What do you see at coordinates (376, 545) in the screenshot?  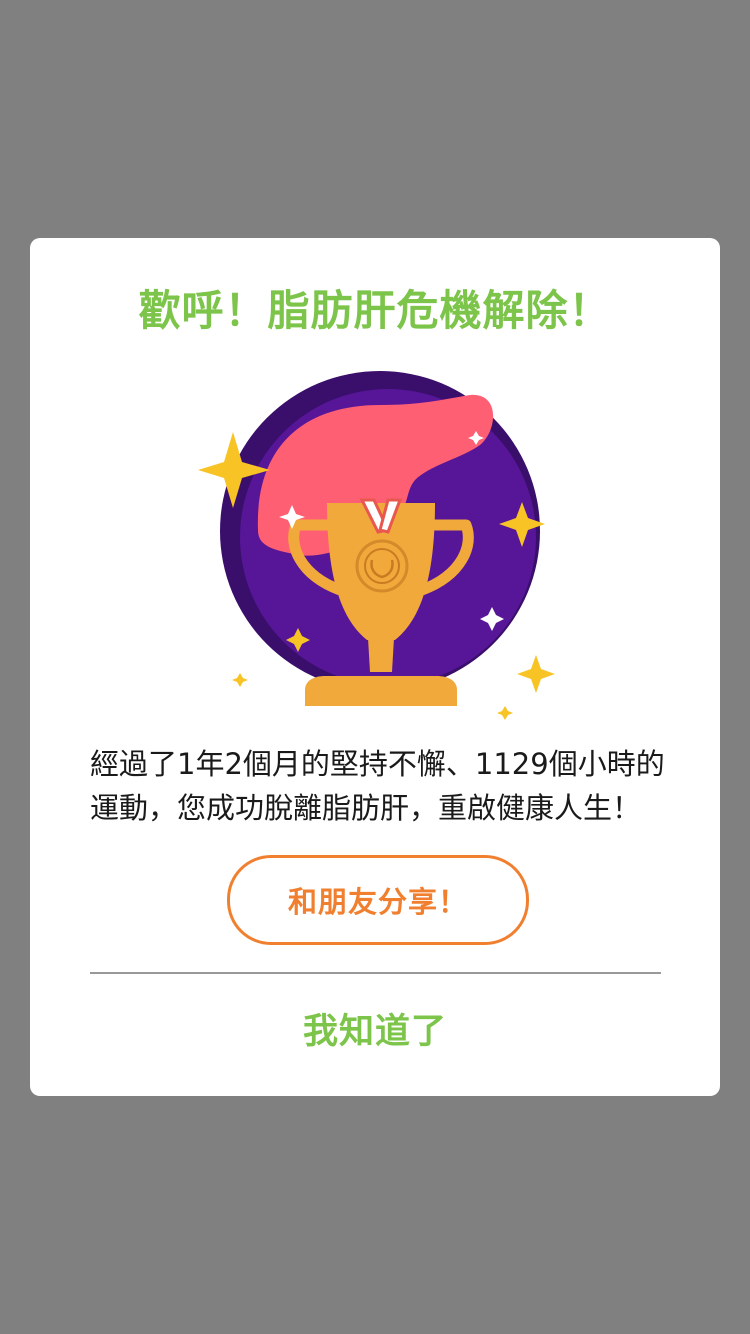 I see `trophy-illustration` at bounding box center [376, 545].